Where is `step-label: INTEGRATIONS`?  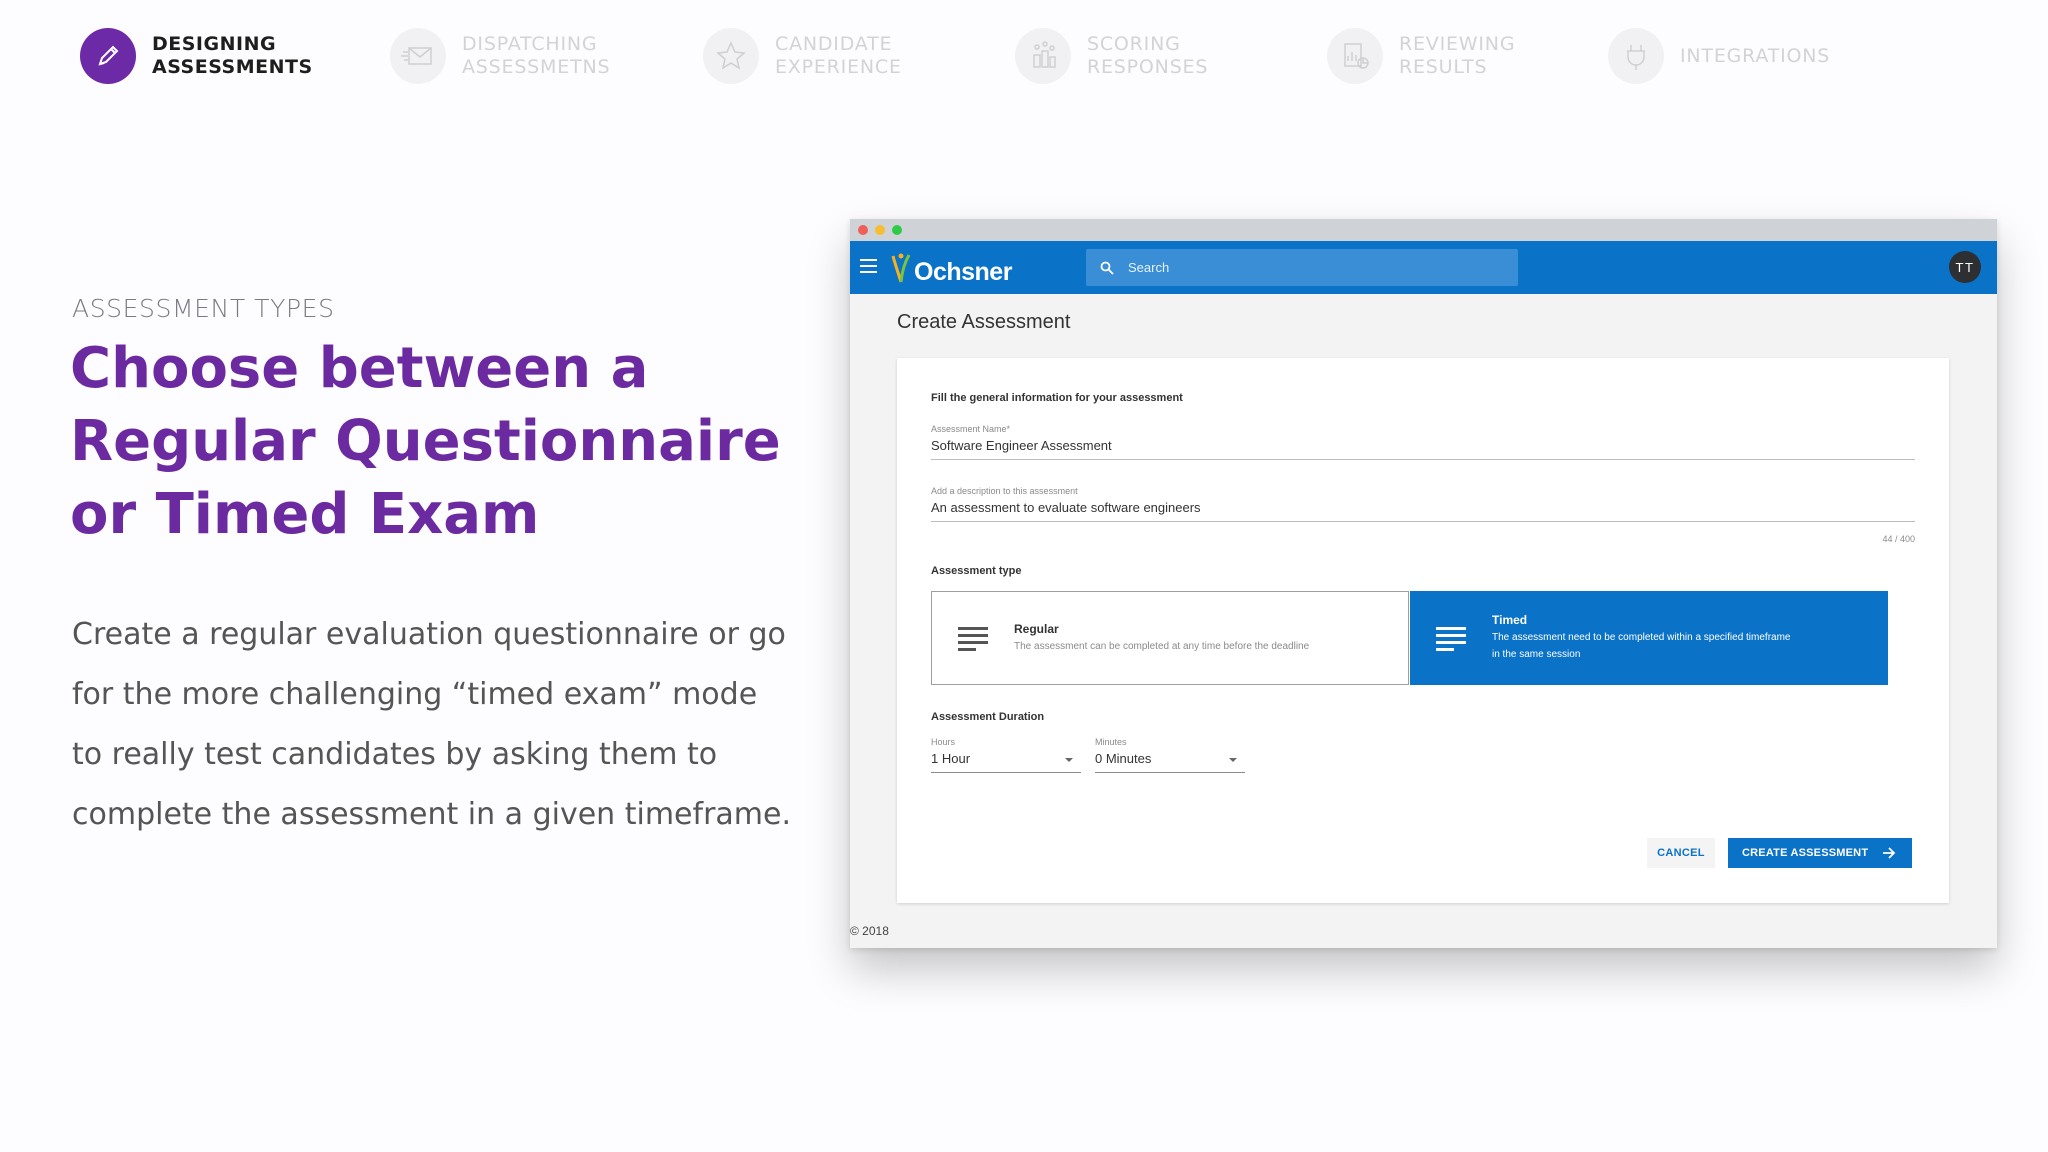 step-label: INTEGRATIONS is located at coordinates (1755, 55).